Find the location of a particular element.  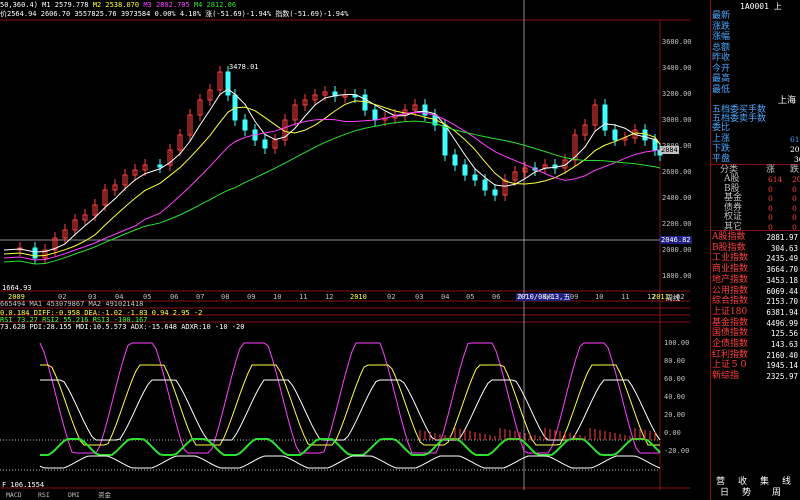

white-osc-line is located at coordinates (350, 462).